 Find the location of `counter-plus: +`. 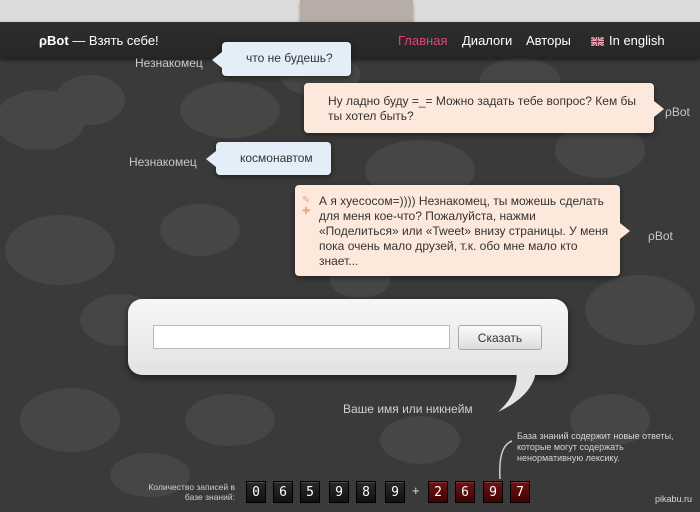

counter-plus: + is located at coordinates (416, 490).